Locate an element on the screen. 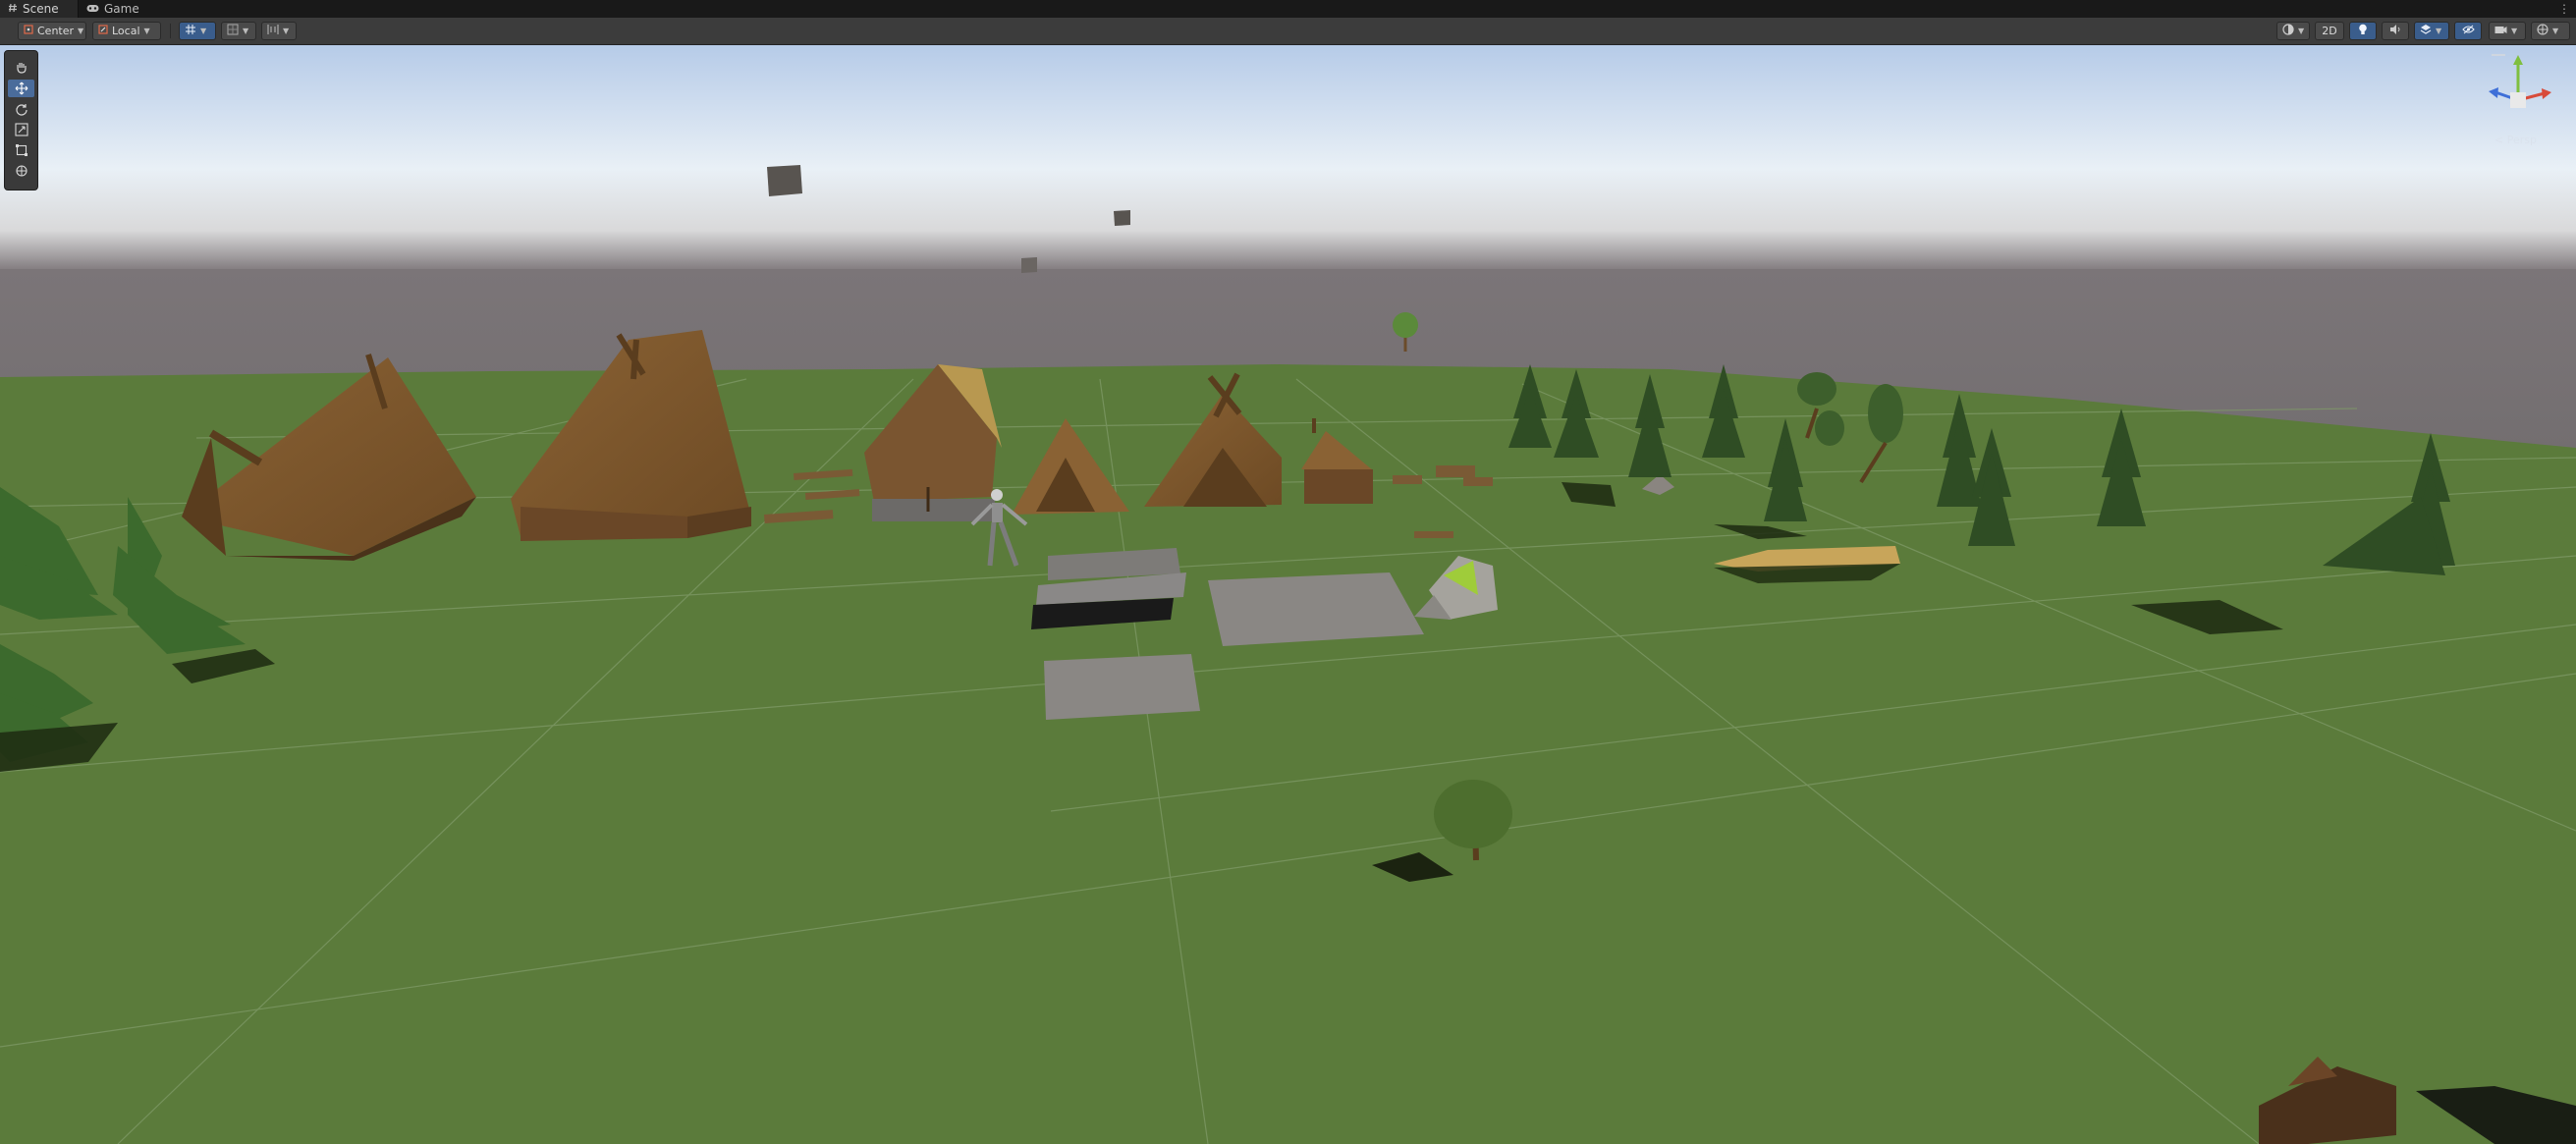  2d-mode-label: 2D is located at coordinates (2329, 31).